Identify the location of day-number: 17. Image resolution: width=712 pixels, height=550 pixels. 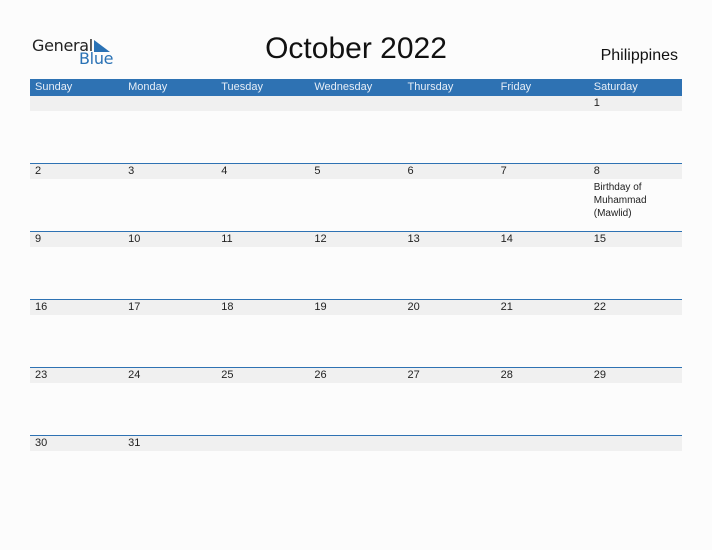
(170, 307).